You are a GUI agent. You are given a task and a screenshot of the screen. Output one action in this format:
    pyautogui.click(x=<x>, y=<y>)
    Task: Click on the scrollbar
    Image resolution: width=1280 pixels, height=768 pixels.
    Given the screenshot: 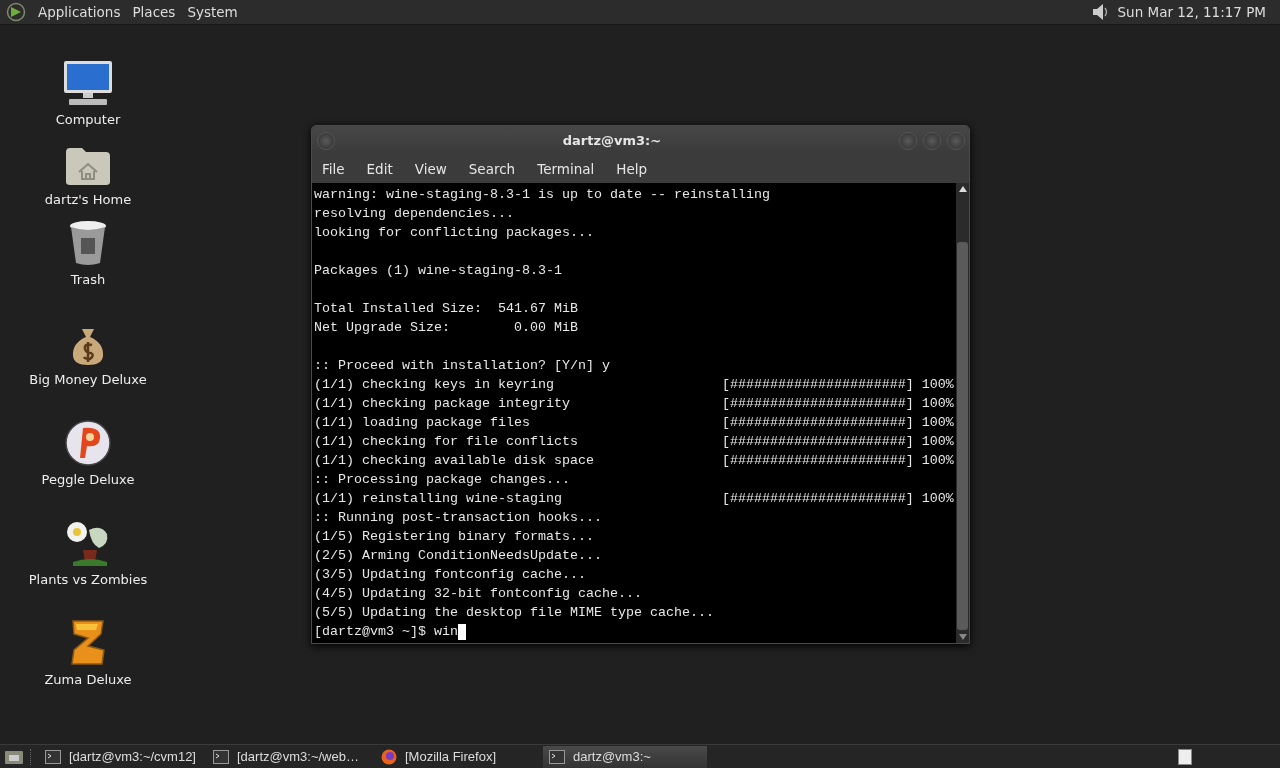 What is the action you would take?
    pyautogui.click(x=962, y=413)
    